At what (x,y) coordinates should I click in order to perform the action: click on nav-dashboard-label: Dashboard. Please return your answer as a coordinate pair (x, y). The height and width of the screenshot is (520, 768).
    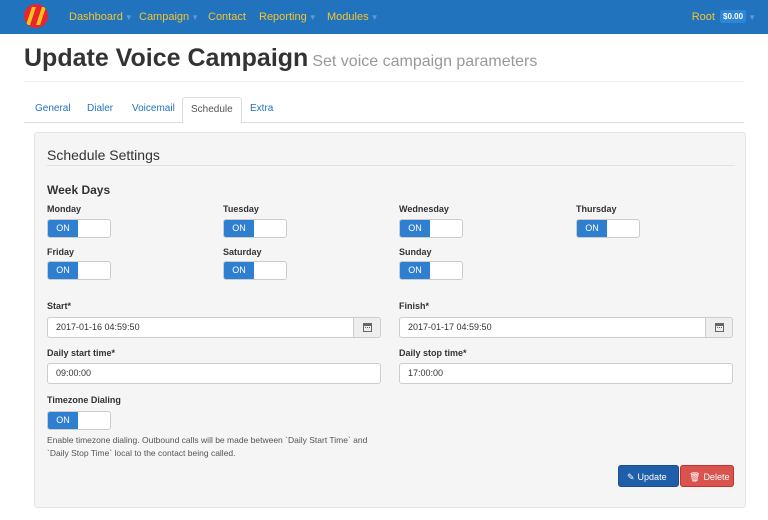
    Looking at the image, I should click on (96, 17).